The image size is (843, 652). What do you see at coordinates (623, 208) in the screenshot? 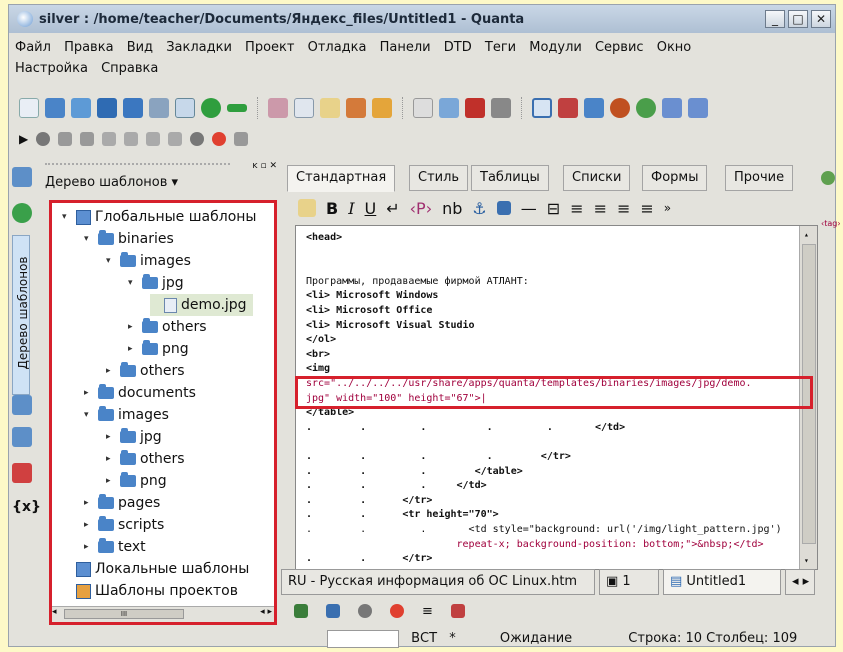
I see `align-right-icon: ≡` at bounding box center [623, 208].